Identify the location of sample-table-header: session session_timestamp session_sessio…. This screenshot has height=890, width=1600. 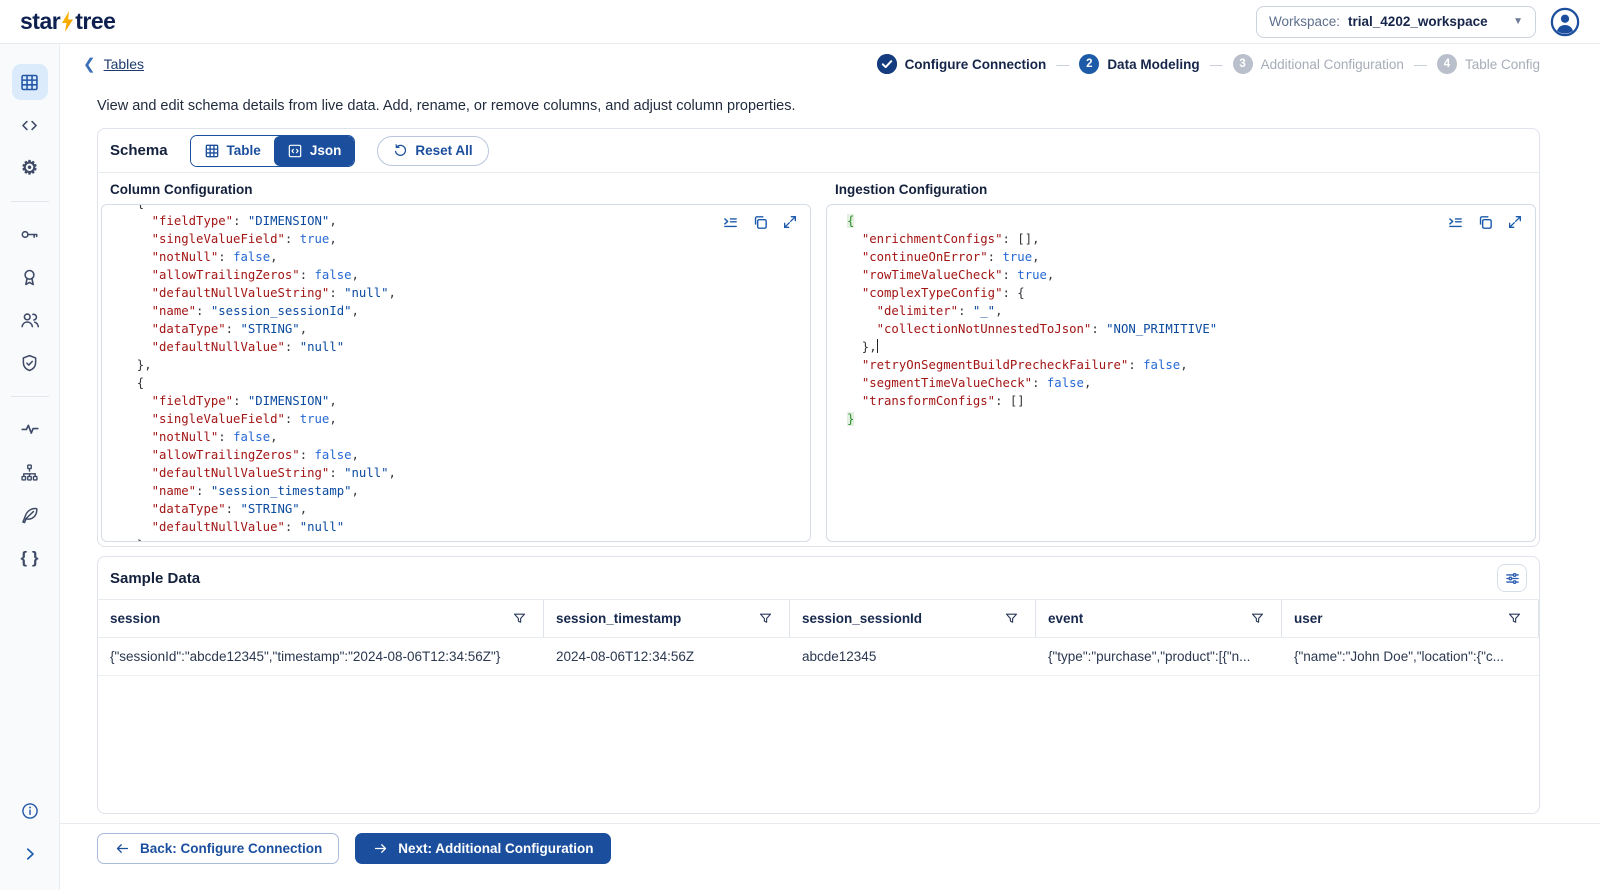
(818, 618).